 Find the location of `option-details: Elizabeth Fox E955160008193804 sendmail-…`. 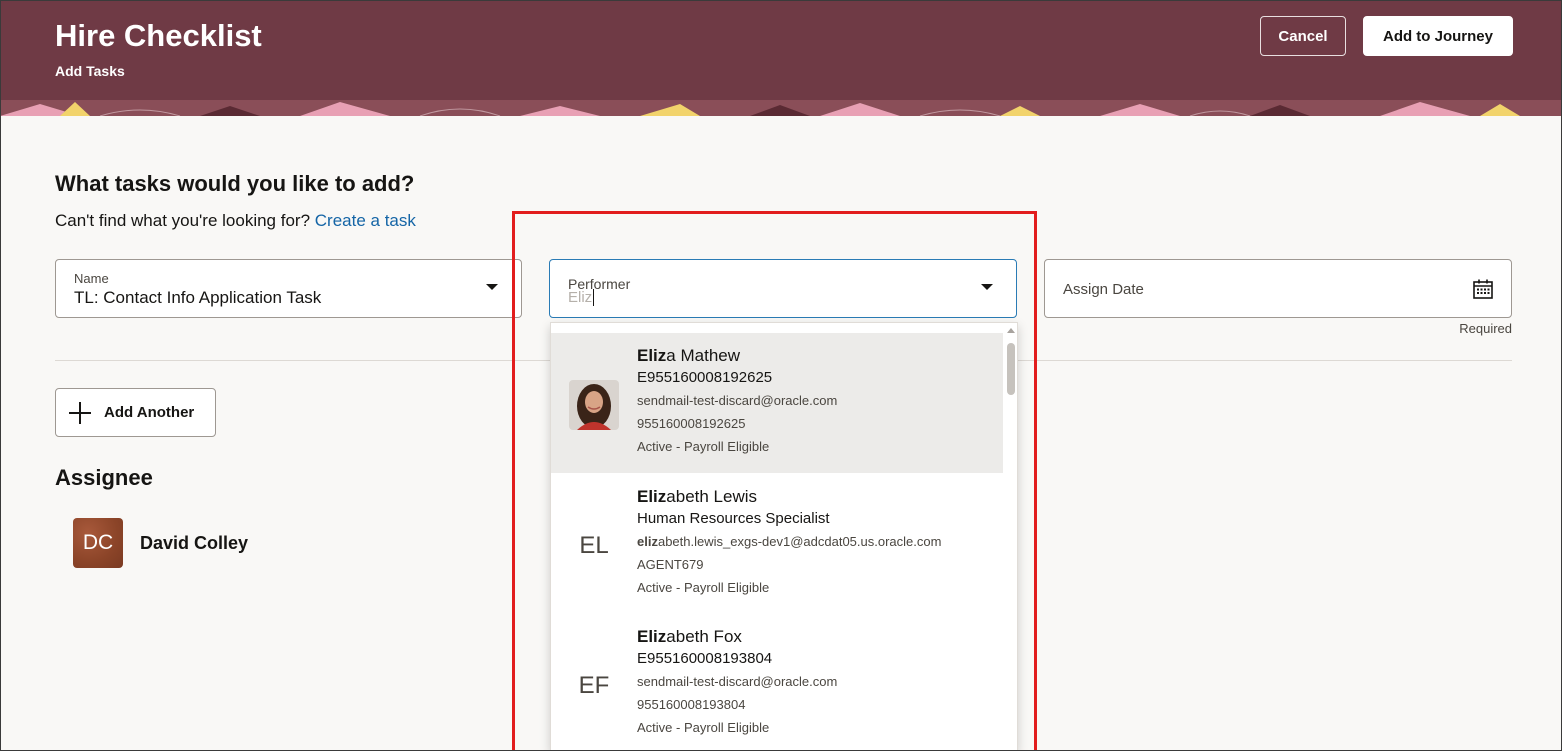

option-details: Elizabeth Fox E955160008193804 sendmail-… is located at coordinates (737, 682).